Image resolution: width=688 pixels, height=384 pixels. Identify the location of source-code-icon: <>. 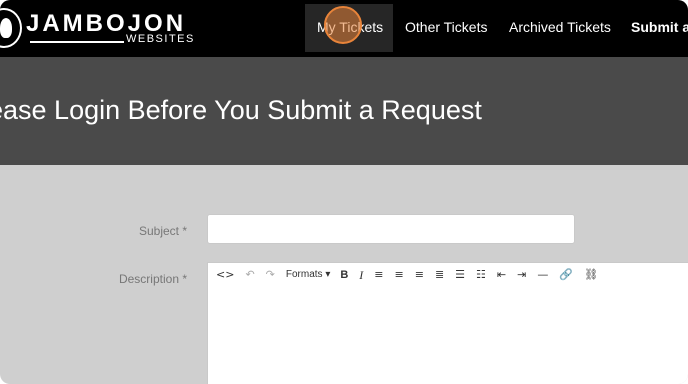
(225, 275).